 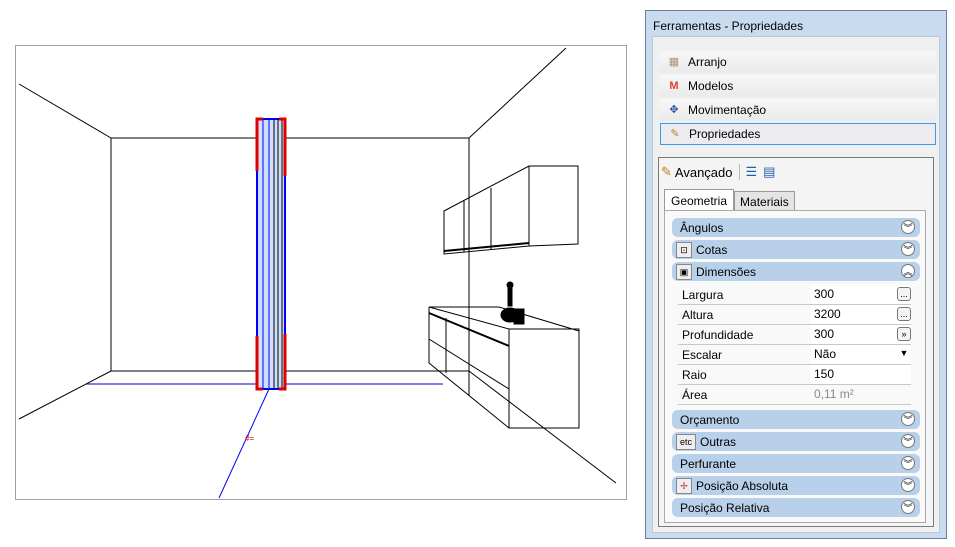 What do you see at coordinates (703, 295) in the screenshot?
I see `prop-label: Largura` at bounding box center [703, 295].